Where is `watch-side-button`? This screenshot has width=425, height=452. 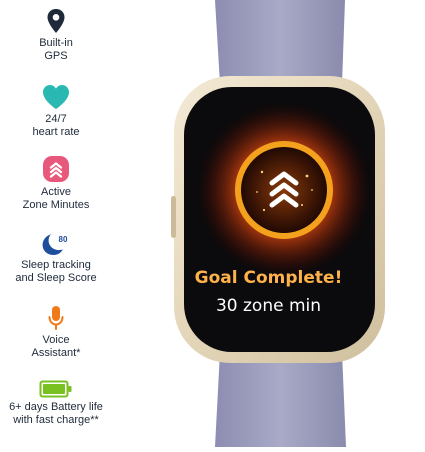 watch-side-button is located at coordinates (173, 217).